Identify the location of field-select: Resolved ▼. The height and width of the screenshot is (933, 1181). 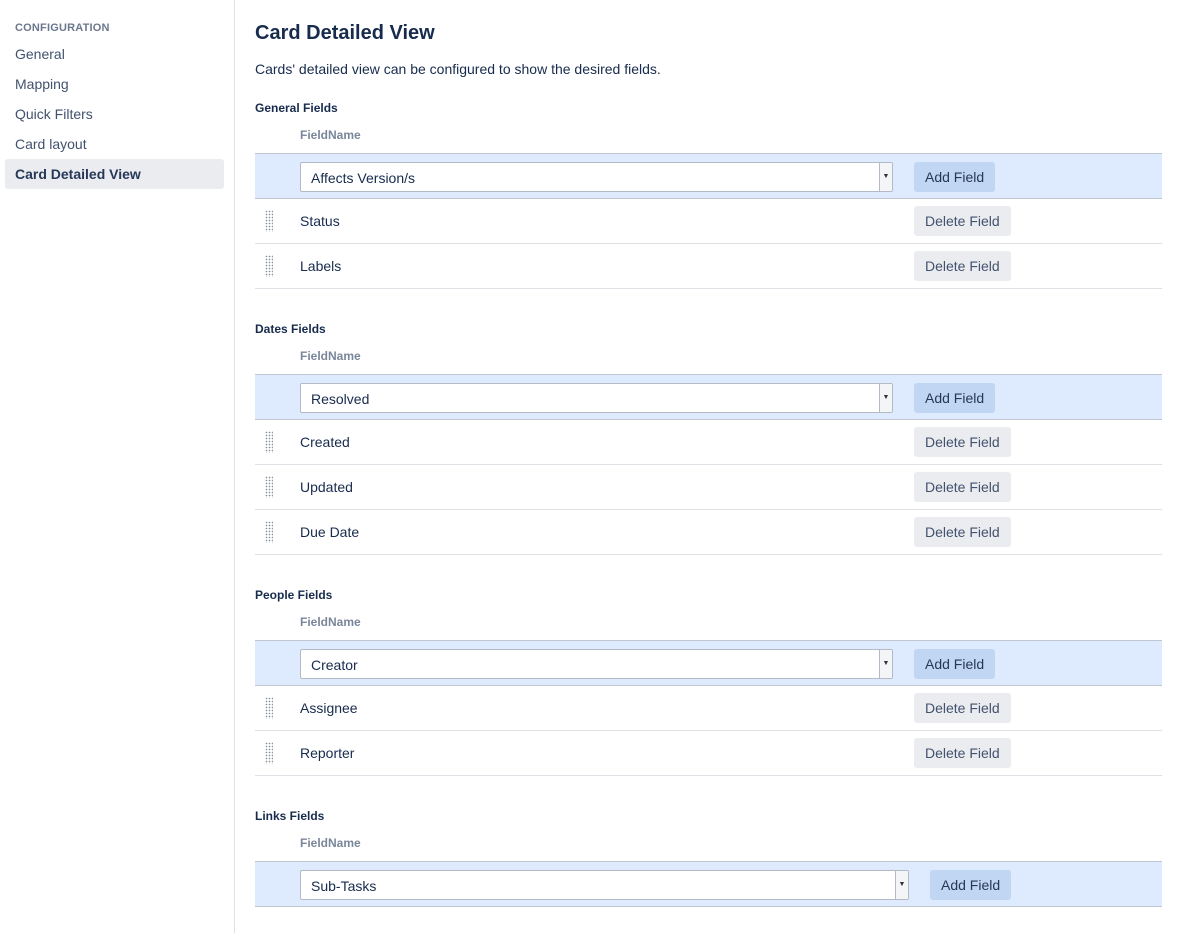
(596, 398).